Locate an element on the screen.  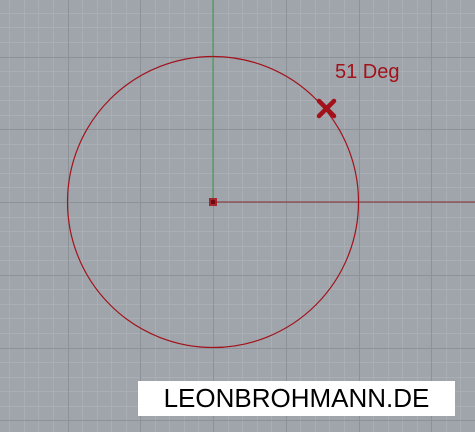
watermark-text: LEONBROHMANN.DE is located at coordinates (296, 398).